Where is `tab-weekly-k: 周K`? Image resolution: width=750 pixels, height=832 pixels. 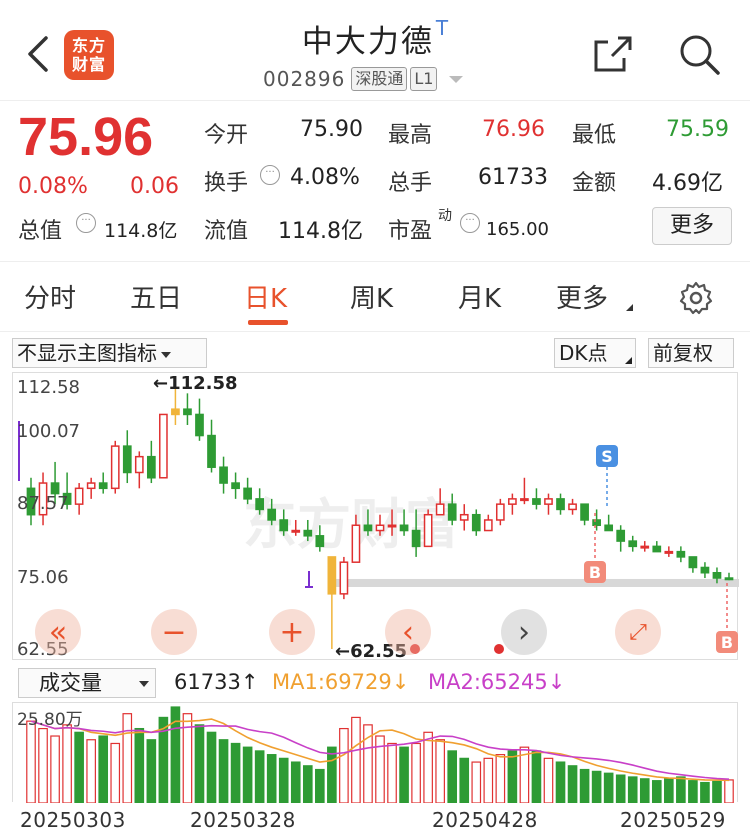
tab-weekly-k: 周K is located at coordinates (371, 296).